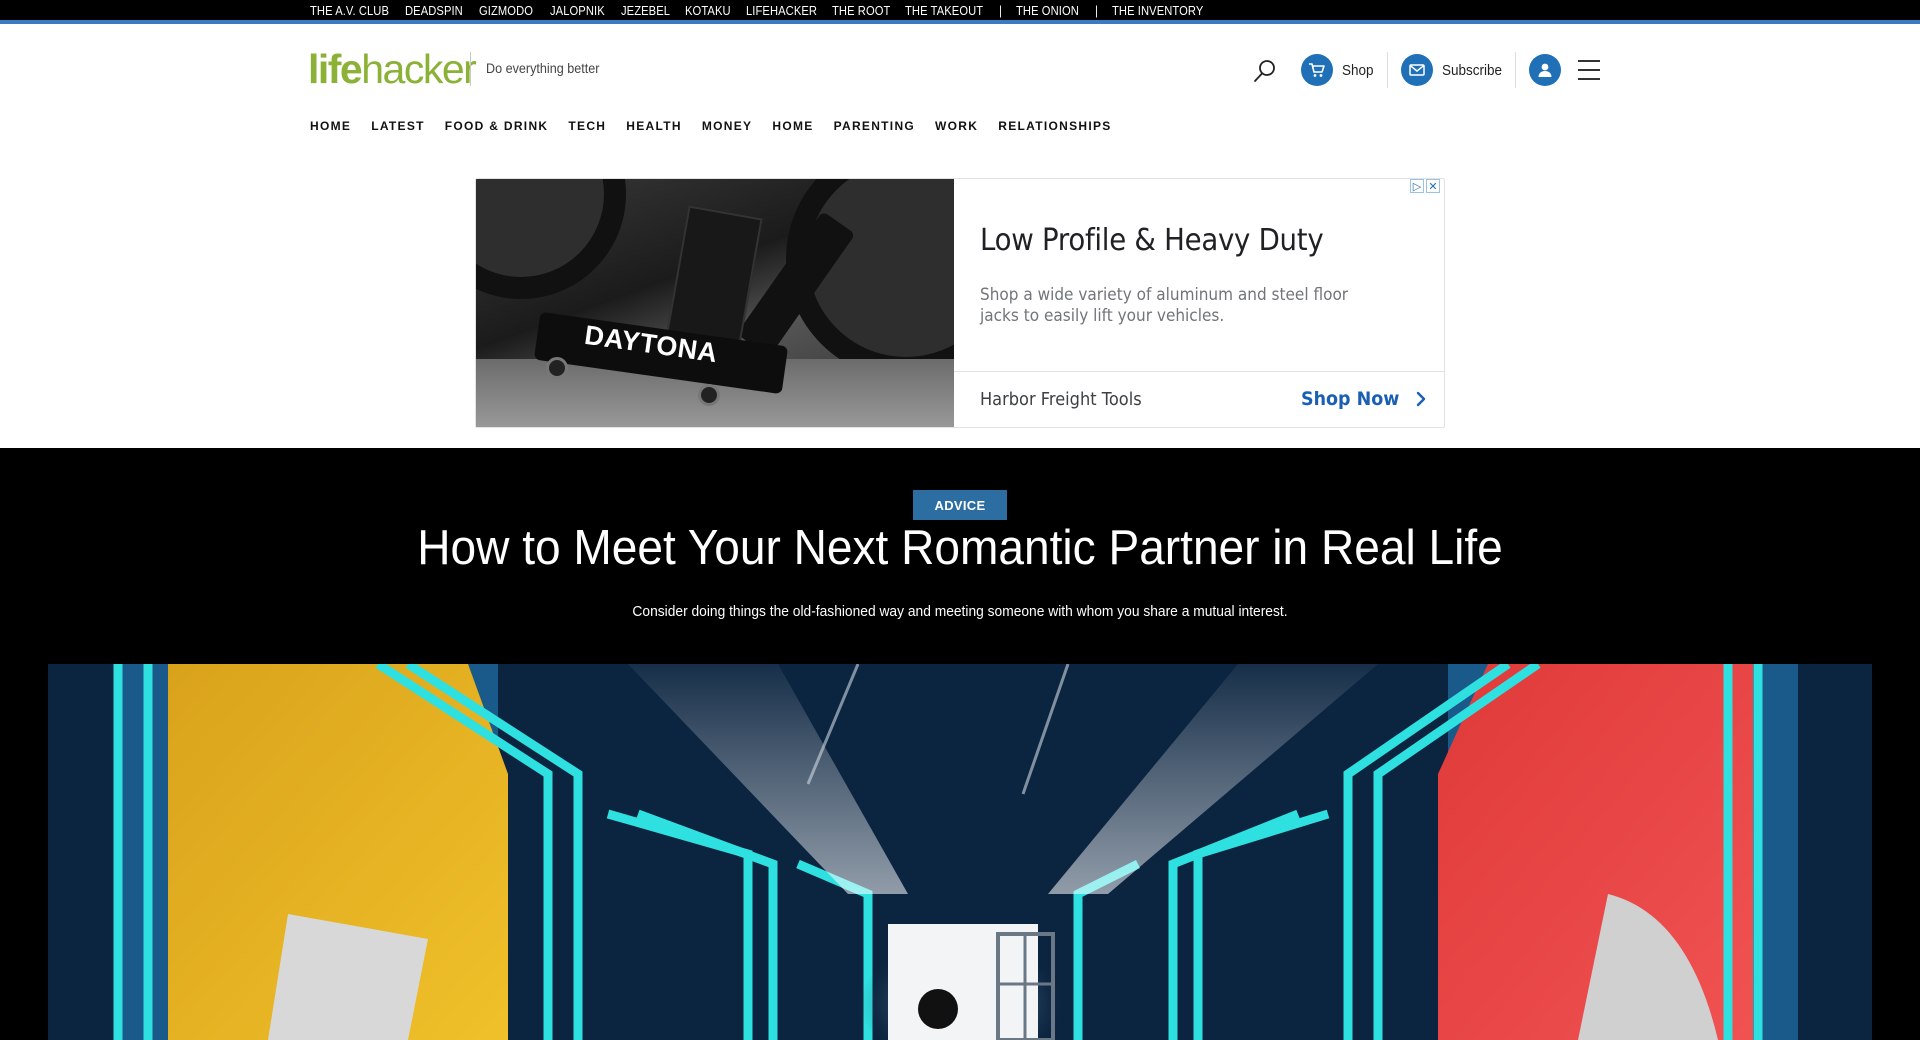 Image resolution: width=1920 pixels, height=1040 pixels. What do you see at coordinates (956, 126) in the screenshot?
I see `nav-item-work: WORK` at bounding box center [956, 126].